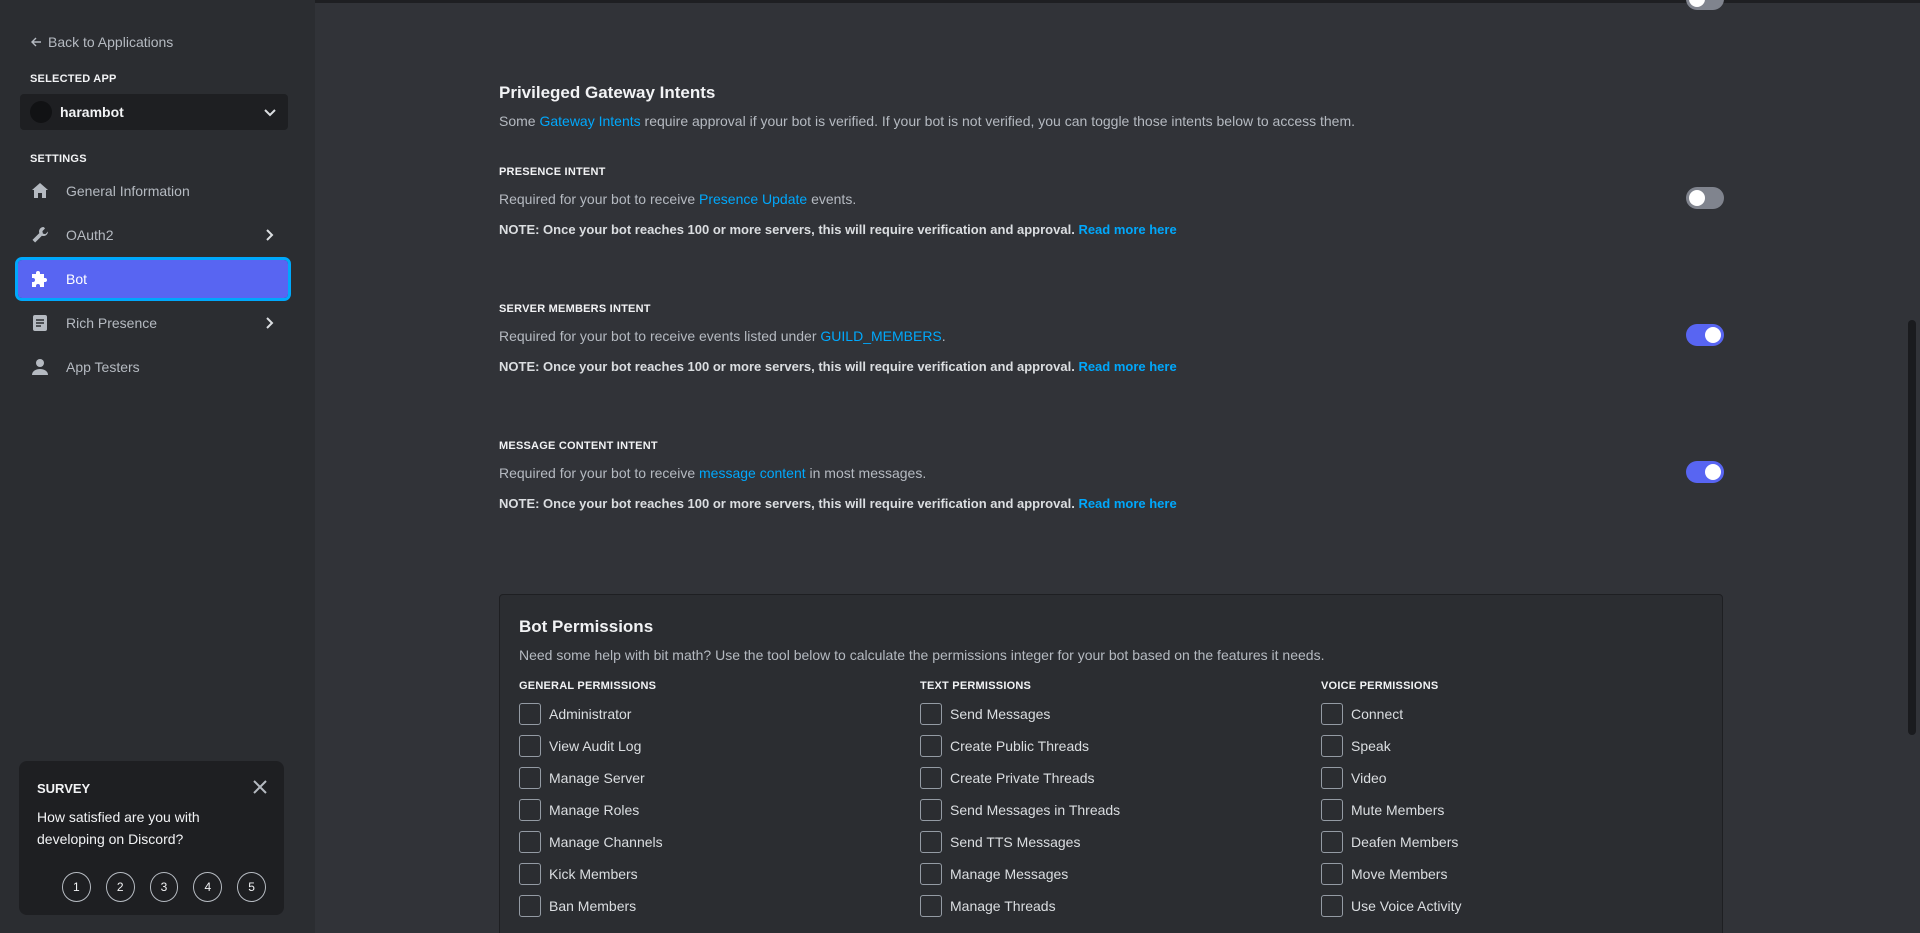  I want to click on permission-row: Manage Threads, so click(1110, 906).